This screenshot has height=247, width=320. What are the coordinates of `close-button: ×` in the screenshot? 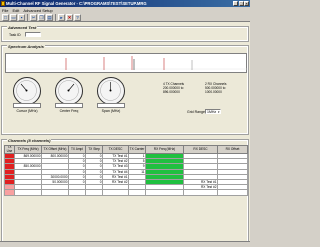 It's located at (246, 3).